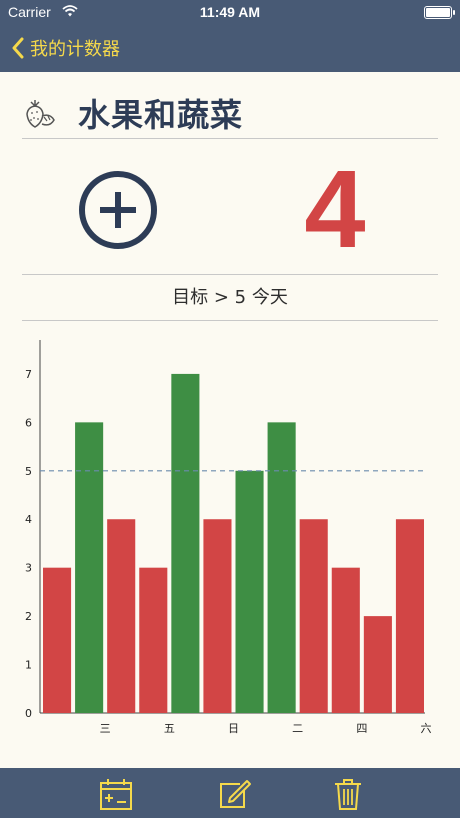 The width and height of the screenshot is (460, 818). I want to click on x-tick-label: 三, so click(105, 728).